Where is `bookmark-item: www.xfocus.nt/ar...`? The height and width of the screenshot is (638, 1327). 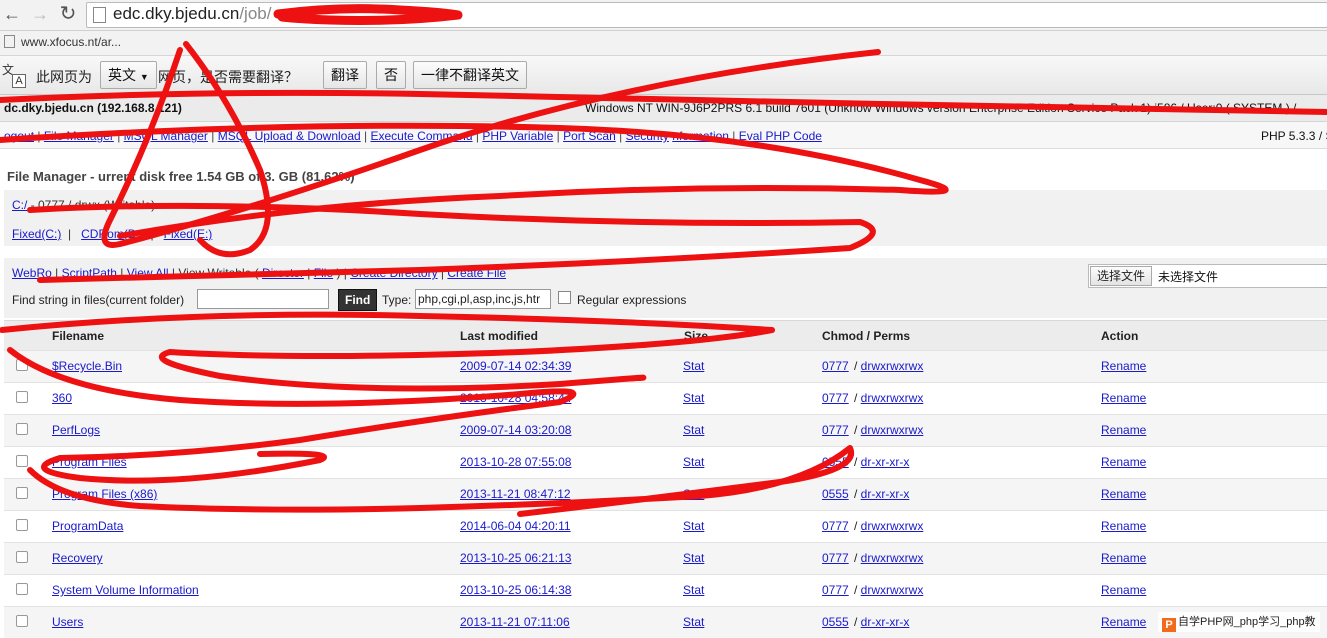 bookmark-item: www.xfocus.nt/ar... is located at coordinates (62, 42).